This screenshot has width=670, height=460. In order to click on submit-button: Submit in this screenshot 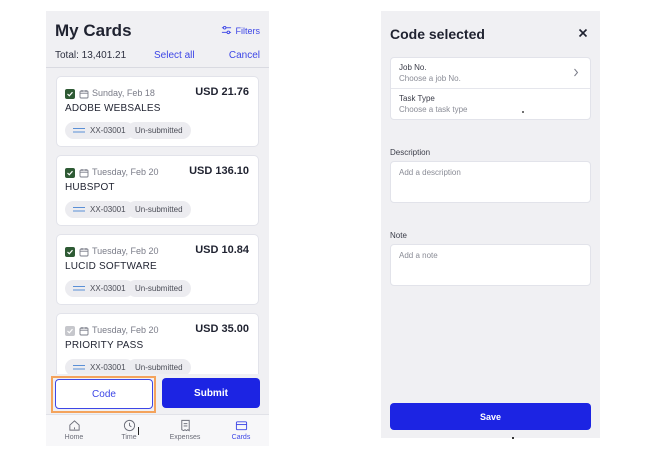, I will do `click(211, 393)`.